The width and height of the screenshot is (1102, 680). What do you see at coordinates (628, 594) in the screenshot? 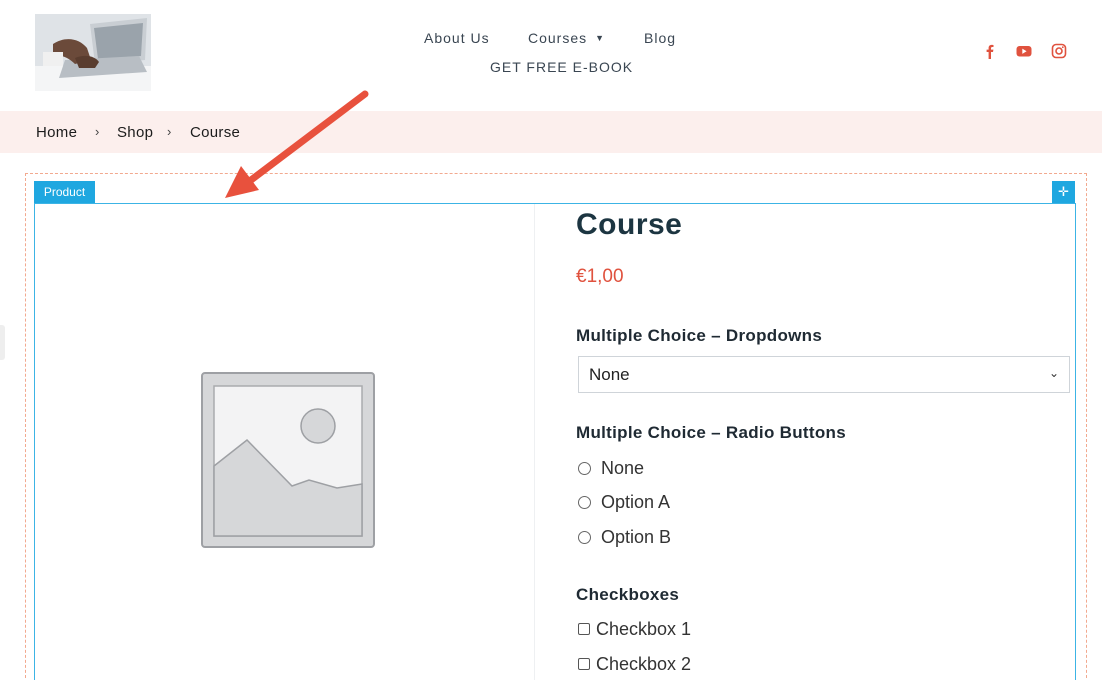
I see `checkbox-group-label: Checkboxes` at bounding box center [628, 594].